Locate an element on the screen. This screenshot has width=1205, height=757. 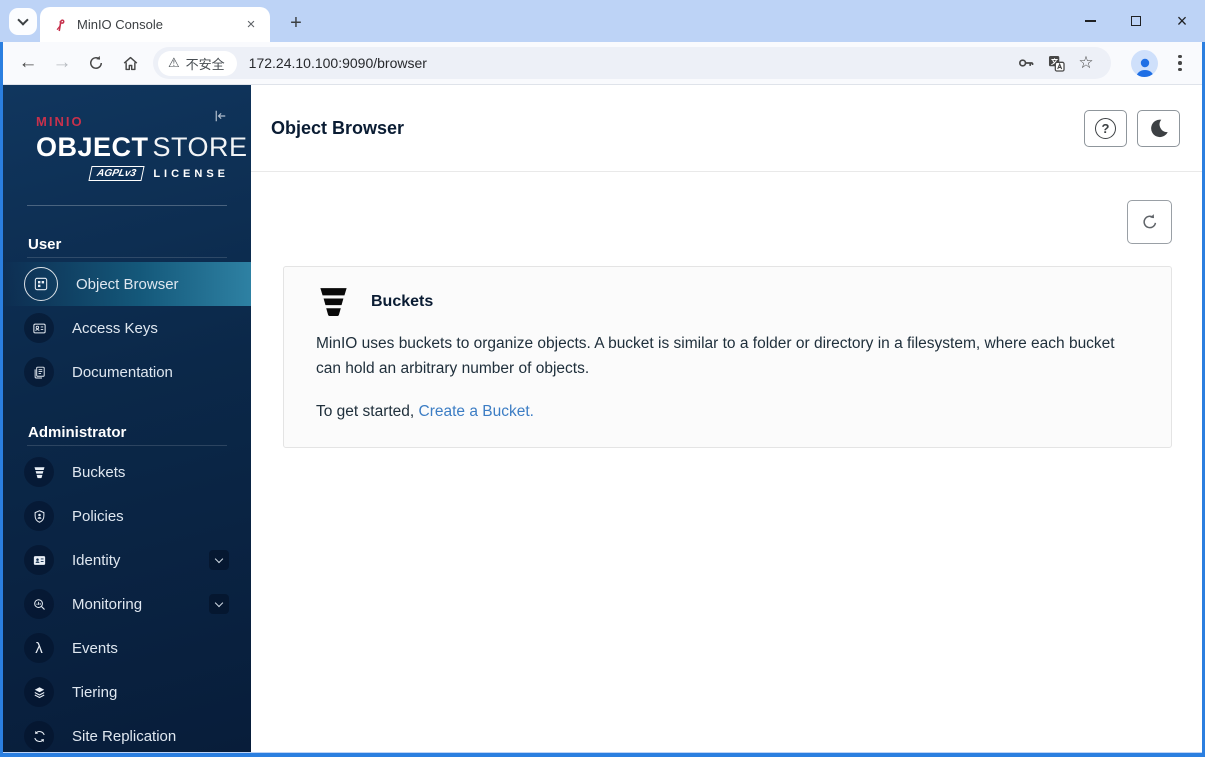
maximize-button is located at coordinates (1136, 21).